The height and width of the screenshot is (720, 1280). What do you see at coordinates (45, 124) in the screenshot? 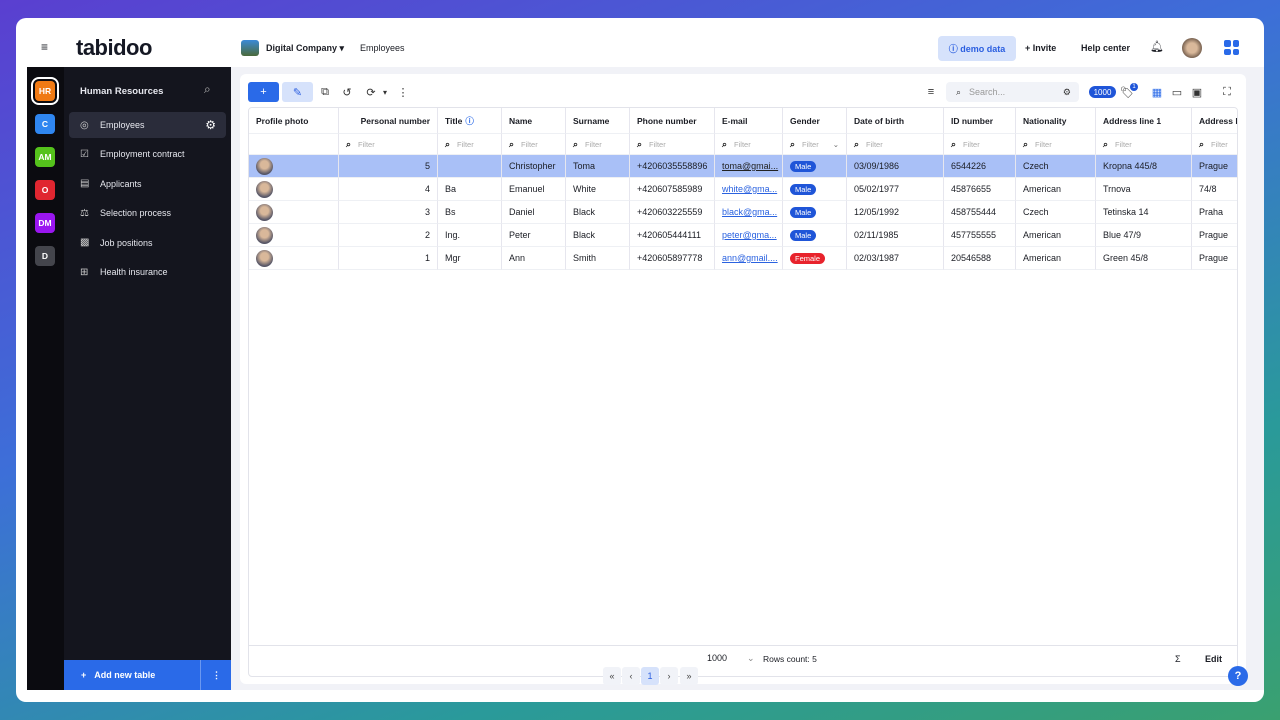
I see `workspace-app-c: C` at bounding box center [45, 124].